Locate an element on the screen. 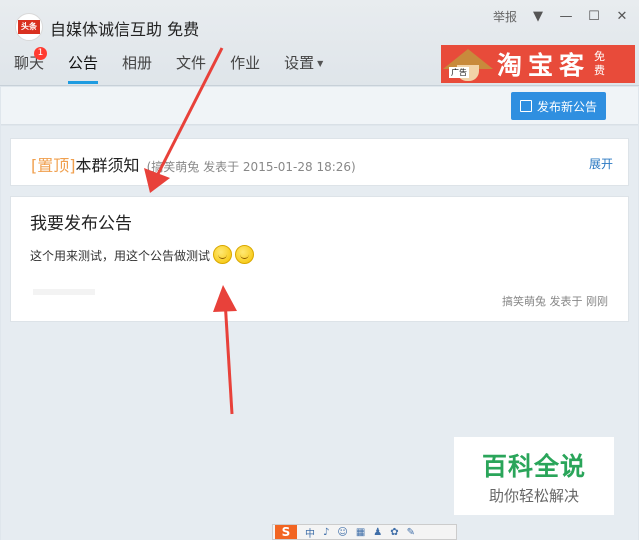  pinned-title: 本群须知 is located at coordinates (107, 165).